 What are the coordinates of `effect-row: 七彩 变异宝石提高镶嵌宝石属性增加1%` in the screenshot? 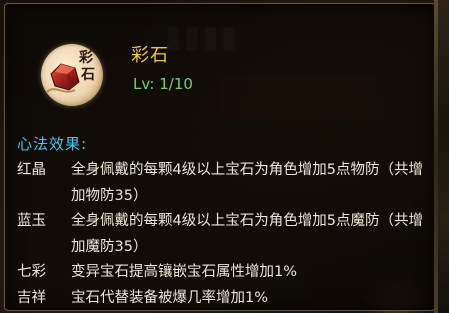 It's located at (222, 273).